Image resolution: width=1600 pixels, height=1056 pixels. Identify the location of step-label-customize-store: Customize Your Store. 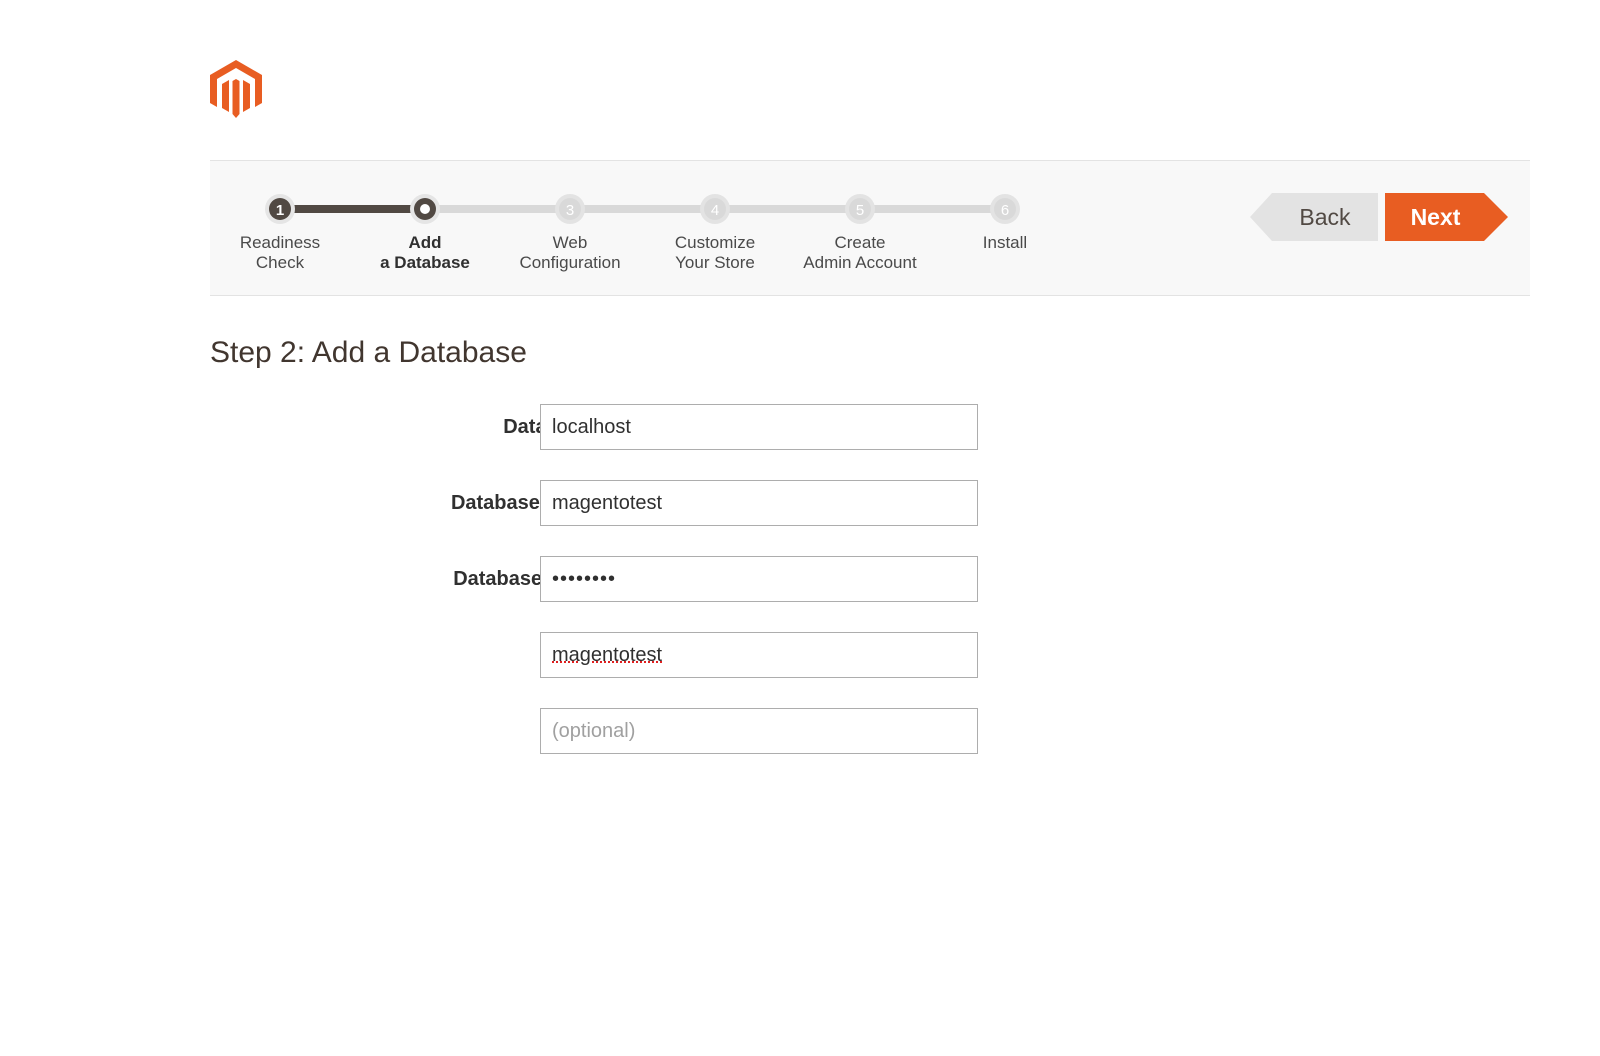
(715, 252).